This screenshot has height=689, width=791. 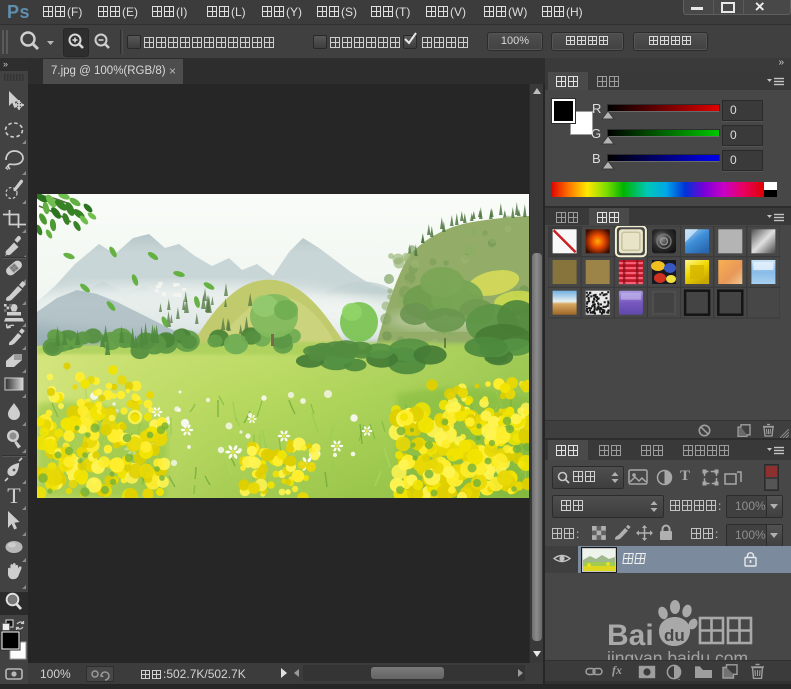 I want to click on svg-text: du, so click(x=674, y=635).